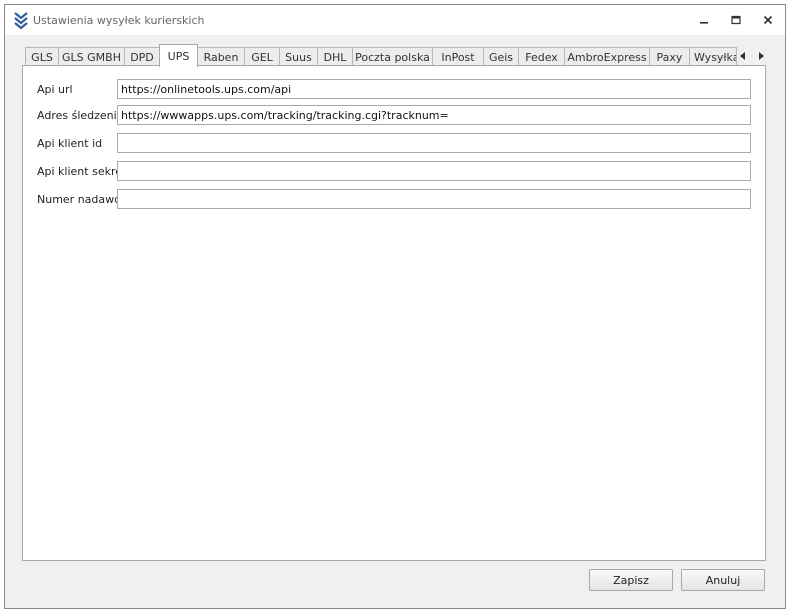 The width and height of the screenshot is (790, 613). Describe the element at coordinates (395, 20) in the screenshot. I see `title-bar: Ustawienia wysyłek kurierskich` at that location.